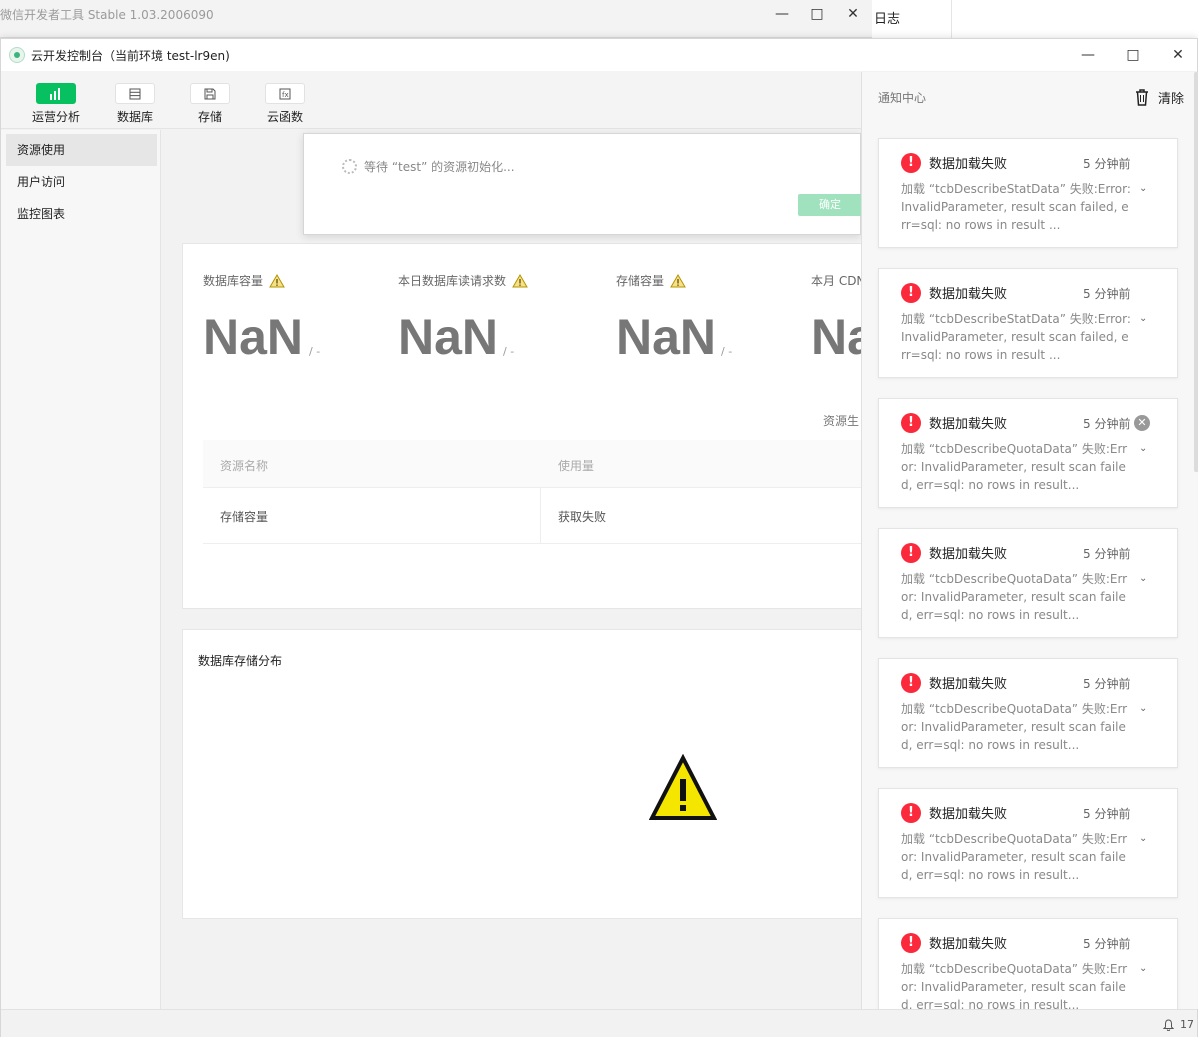 This screenshot has width=1198, height=1037. Describe the element at coordinates (130, 56) in the screenshot. I see `window-title: 云开发控制台（当前环境 test-lr9en)` at that location.